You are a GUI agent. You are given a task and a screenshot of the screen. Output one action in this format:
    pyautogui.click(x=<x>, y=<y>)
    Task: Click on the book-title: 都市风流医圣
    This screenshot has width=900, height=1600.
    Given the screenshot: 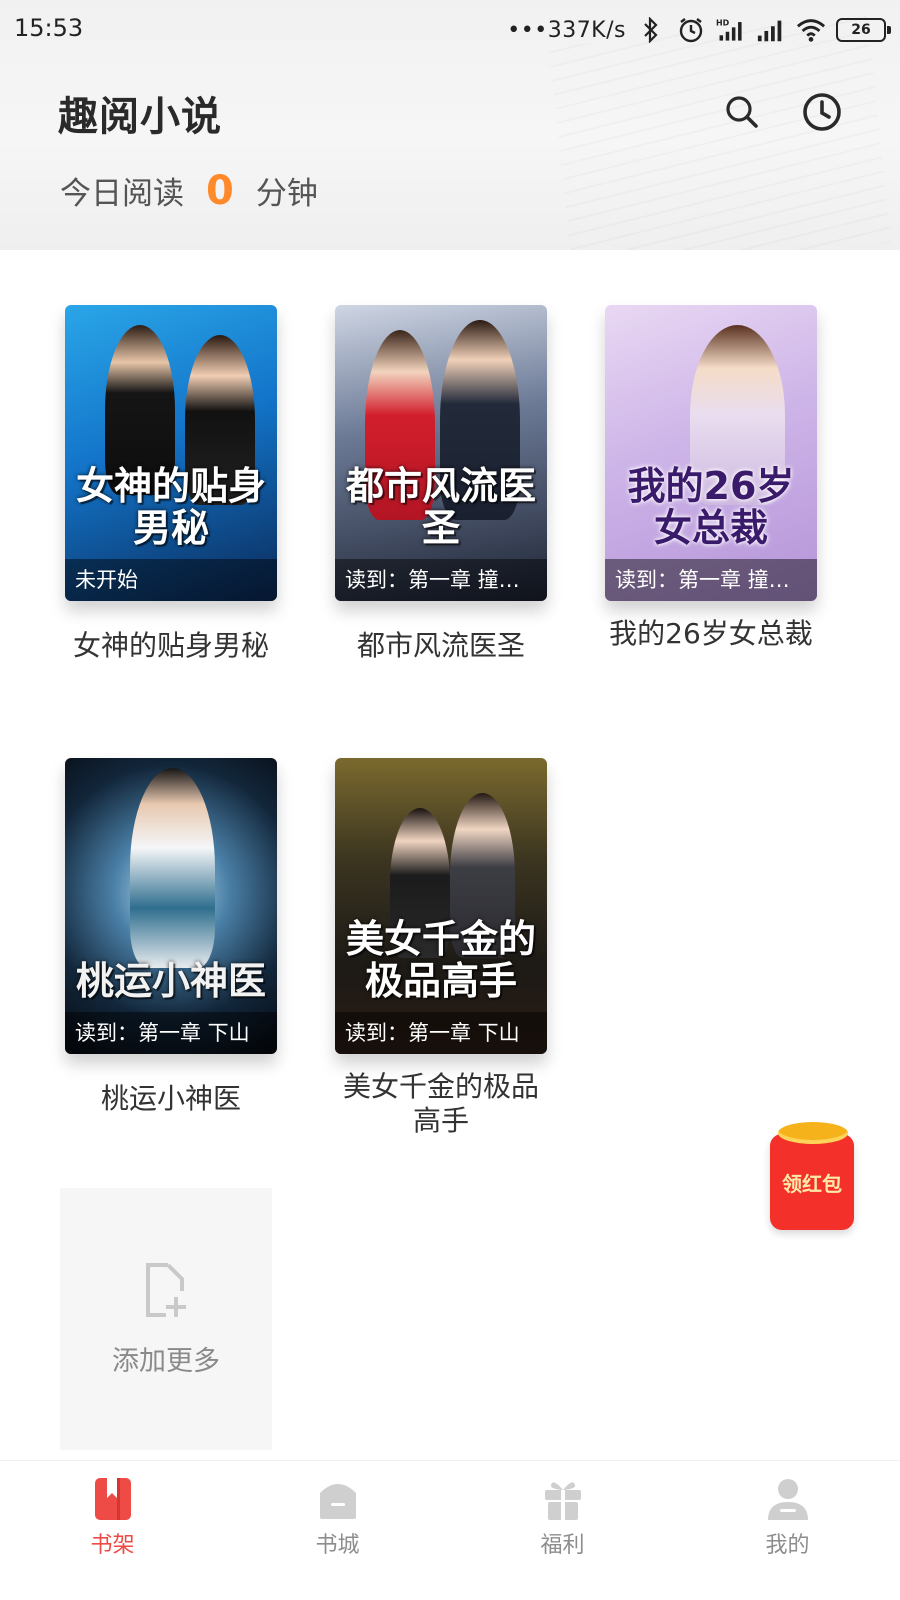 What is the action you would take?
    pyautogui.click(x=440, y=645)
    